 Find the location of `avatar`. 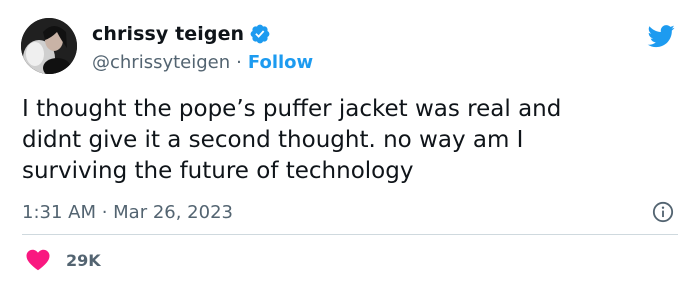

avatar is located at coordinates (49, 46).